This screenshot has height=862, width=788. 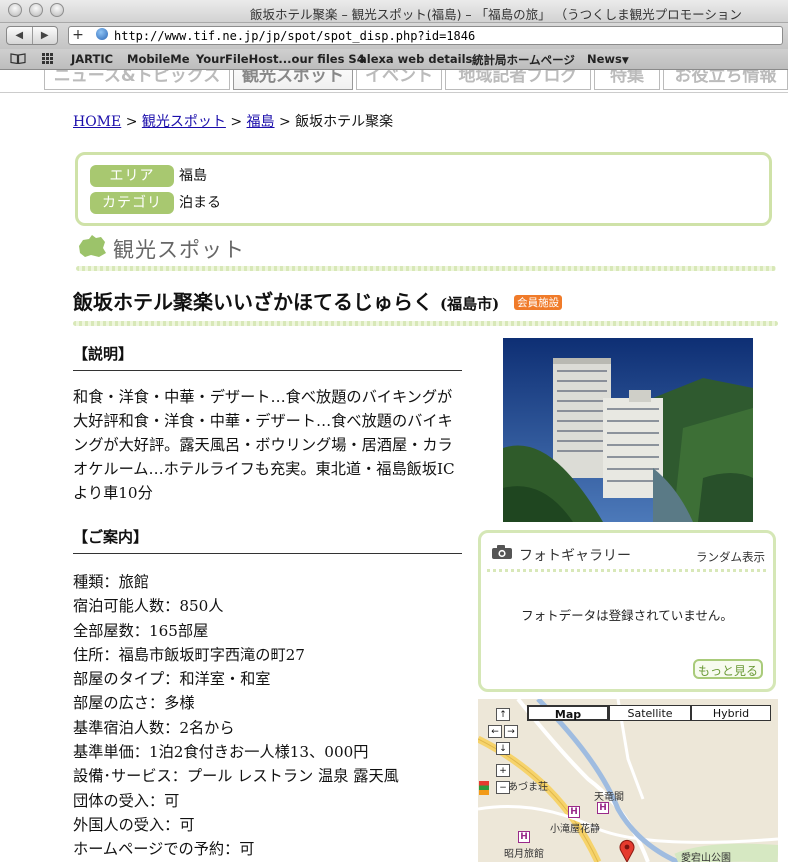 I want to click on map-label-shogetsu: 昭月旅館, so click(x=524, y=854).